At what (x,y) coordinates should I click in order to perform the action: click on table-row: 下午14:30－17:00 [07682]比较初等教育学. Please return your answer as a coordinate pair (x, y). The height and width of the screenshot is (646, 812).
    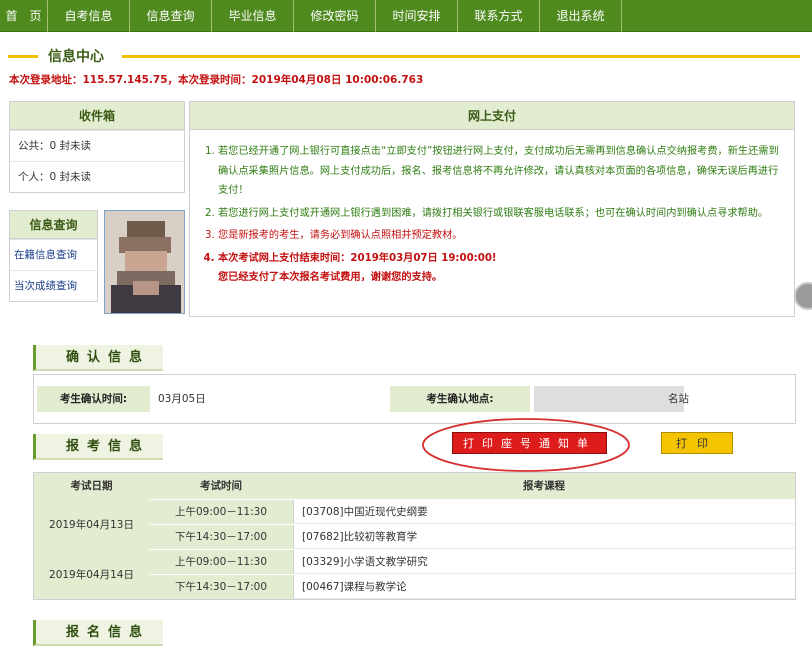
    Looking at the image, I should click on (472, 536).